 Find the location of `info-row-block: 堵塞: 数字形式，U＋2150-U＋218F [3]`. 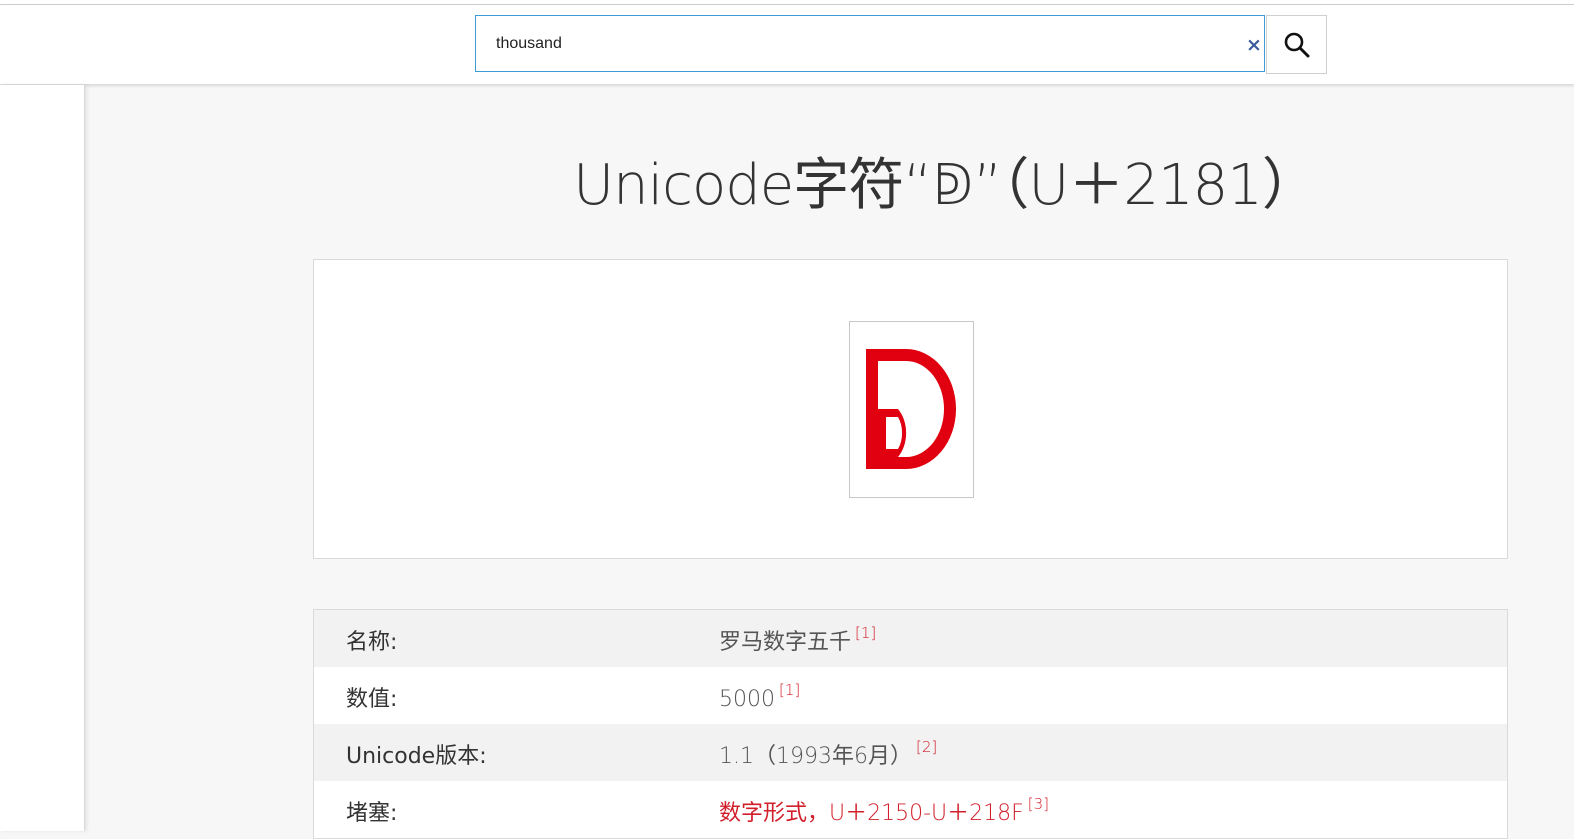

info-row-block: 堵塞: 数字形式，U＋2150-U＋218F [3] is located at coordinates (910, 809).